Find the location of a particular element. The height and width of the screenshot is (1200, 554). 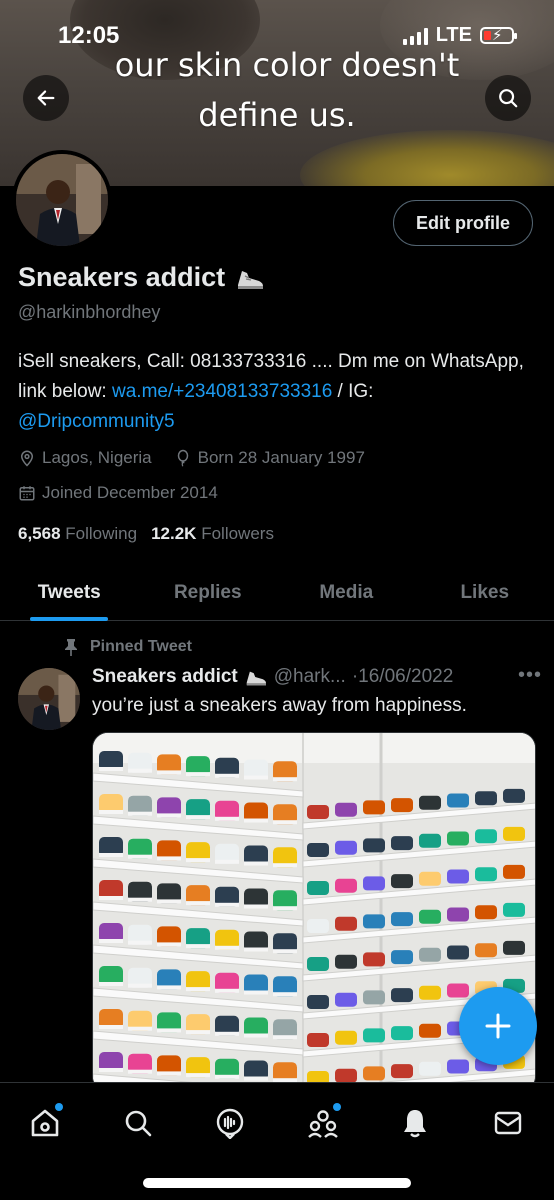

notifications-icon is located at coordinates (415, 1124).